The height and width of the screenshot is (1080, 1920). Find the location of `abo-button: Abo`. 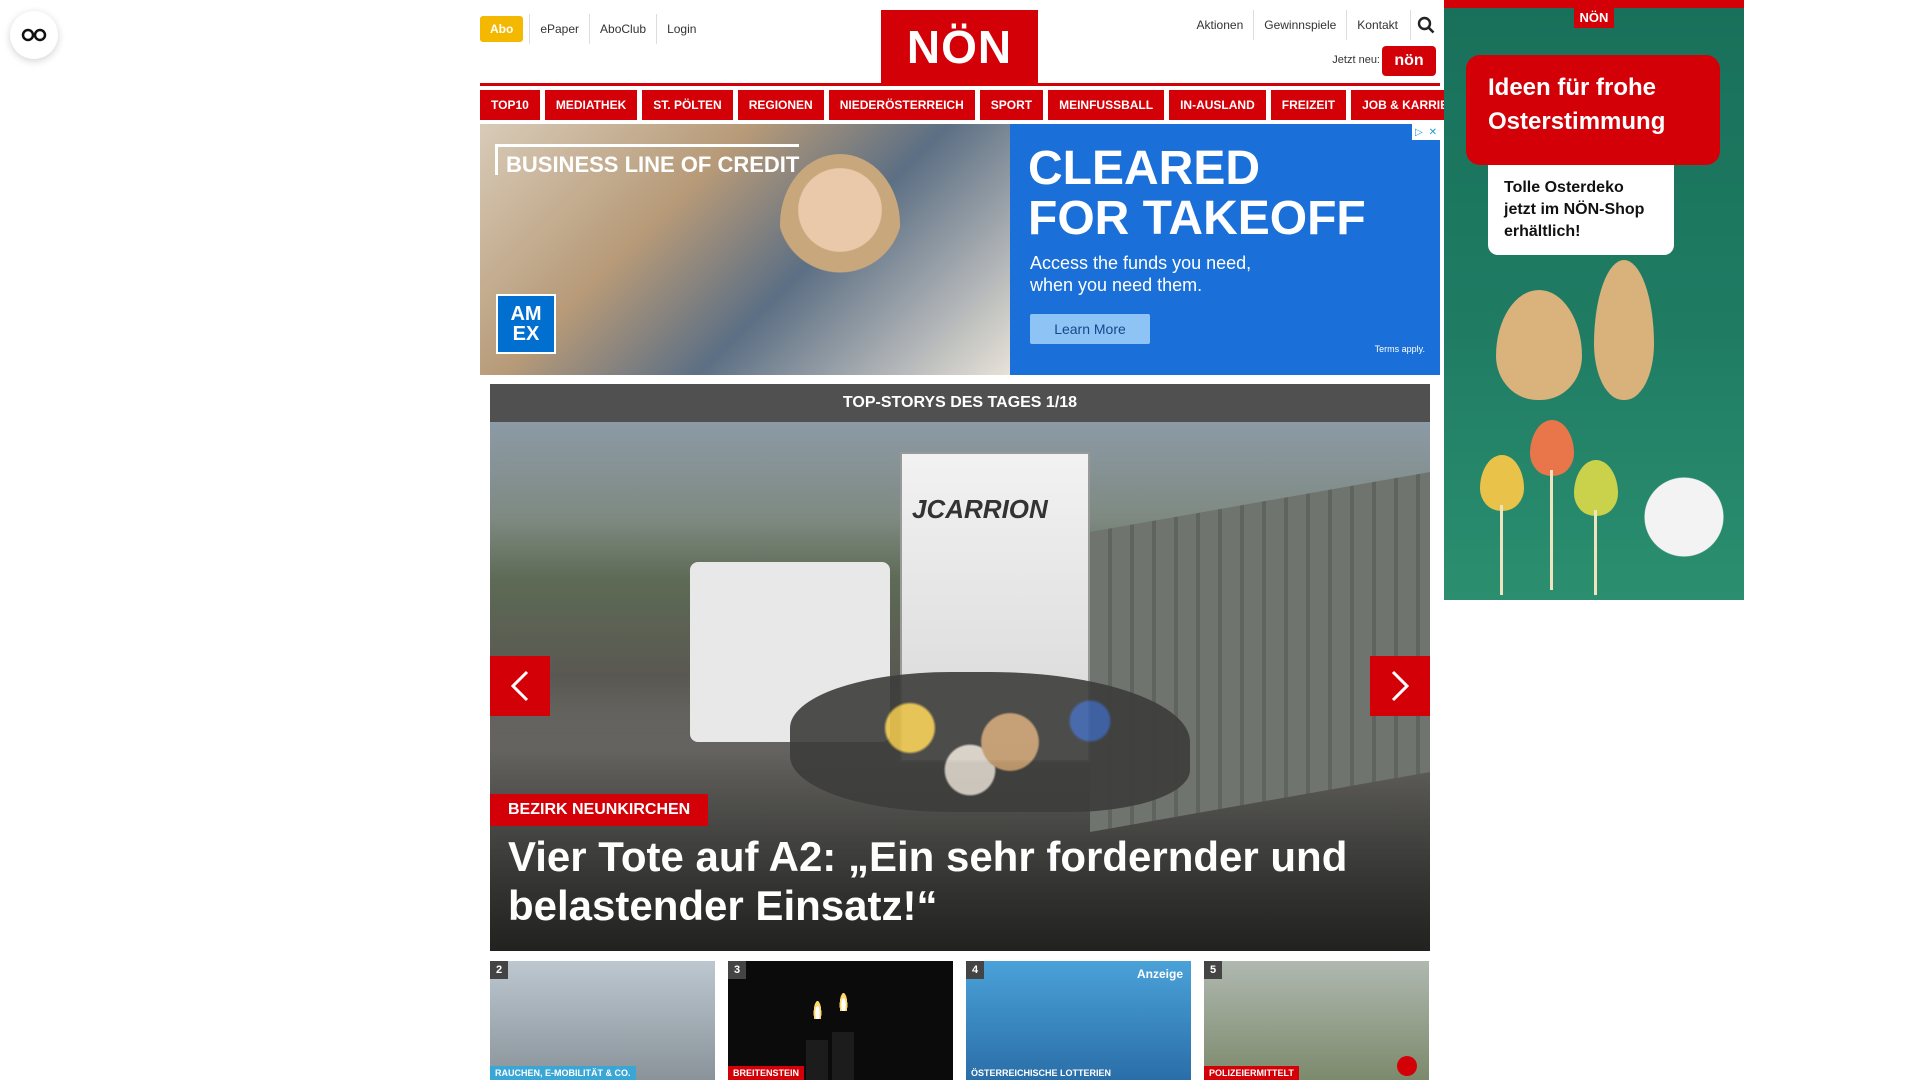

abo-button: Abo is located at coordinates (502, 29).